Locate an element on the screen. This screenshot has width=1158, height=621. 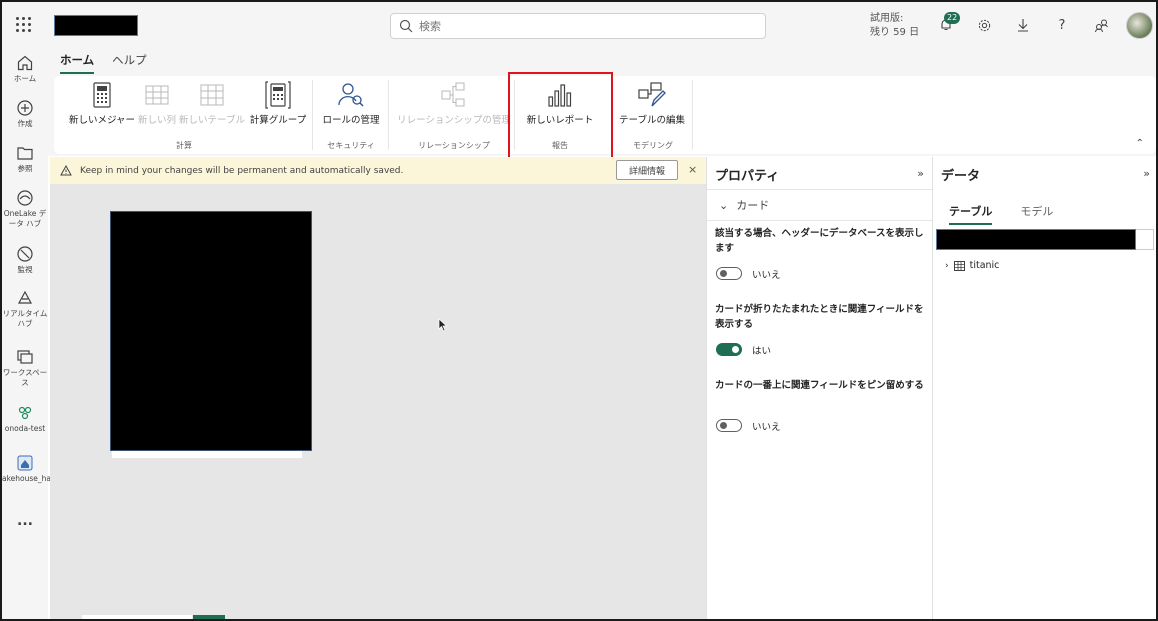
new-report-button: 新しいレポート is located at coordinates (560, 103).